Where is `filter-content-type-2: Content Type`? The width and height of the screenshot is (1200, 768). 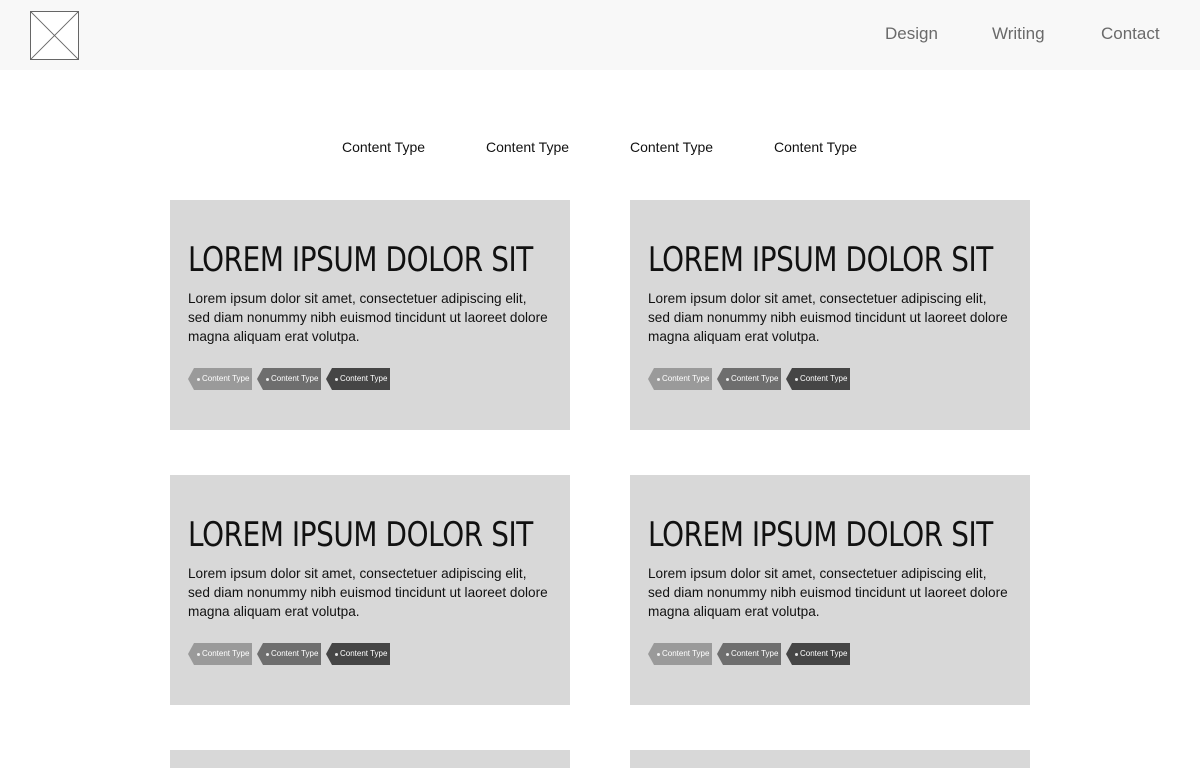
filter-content-type-2: Content Type is located at coordinates (527, 147).